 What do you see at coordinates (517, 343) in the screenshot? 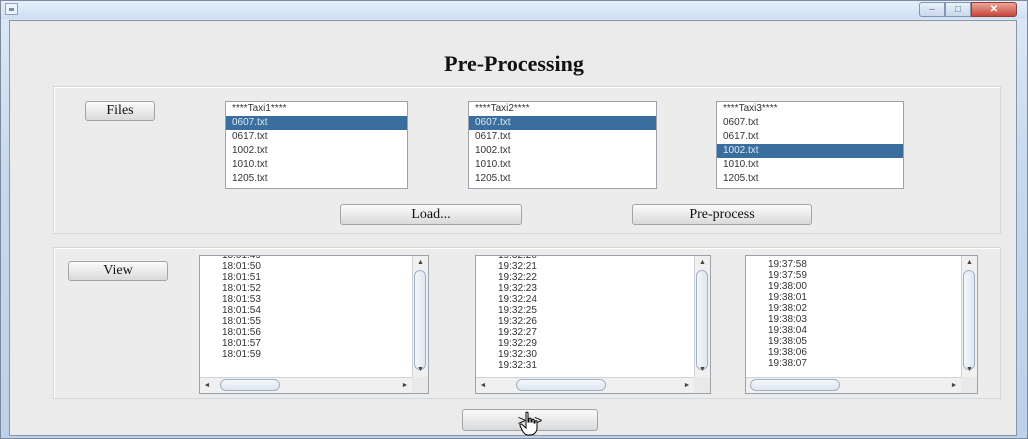
I see `log-line: 19:32:29` at bounding box center [517, 343].